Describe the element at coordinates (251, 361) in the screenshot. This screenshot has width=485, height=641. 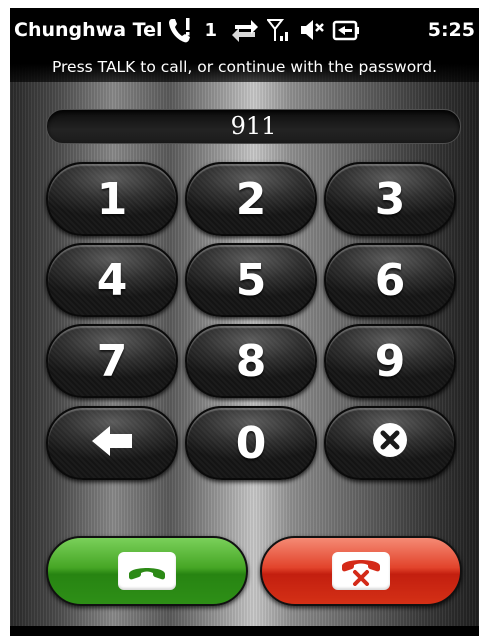
I see `key-8: 8` at that location.